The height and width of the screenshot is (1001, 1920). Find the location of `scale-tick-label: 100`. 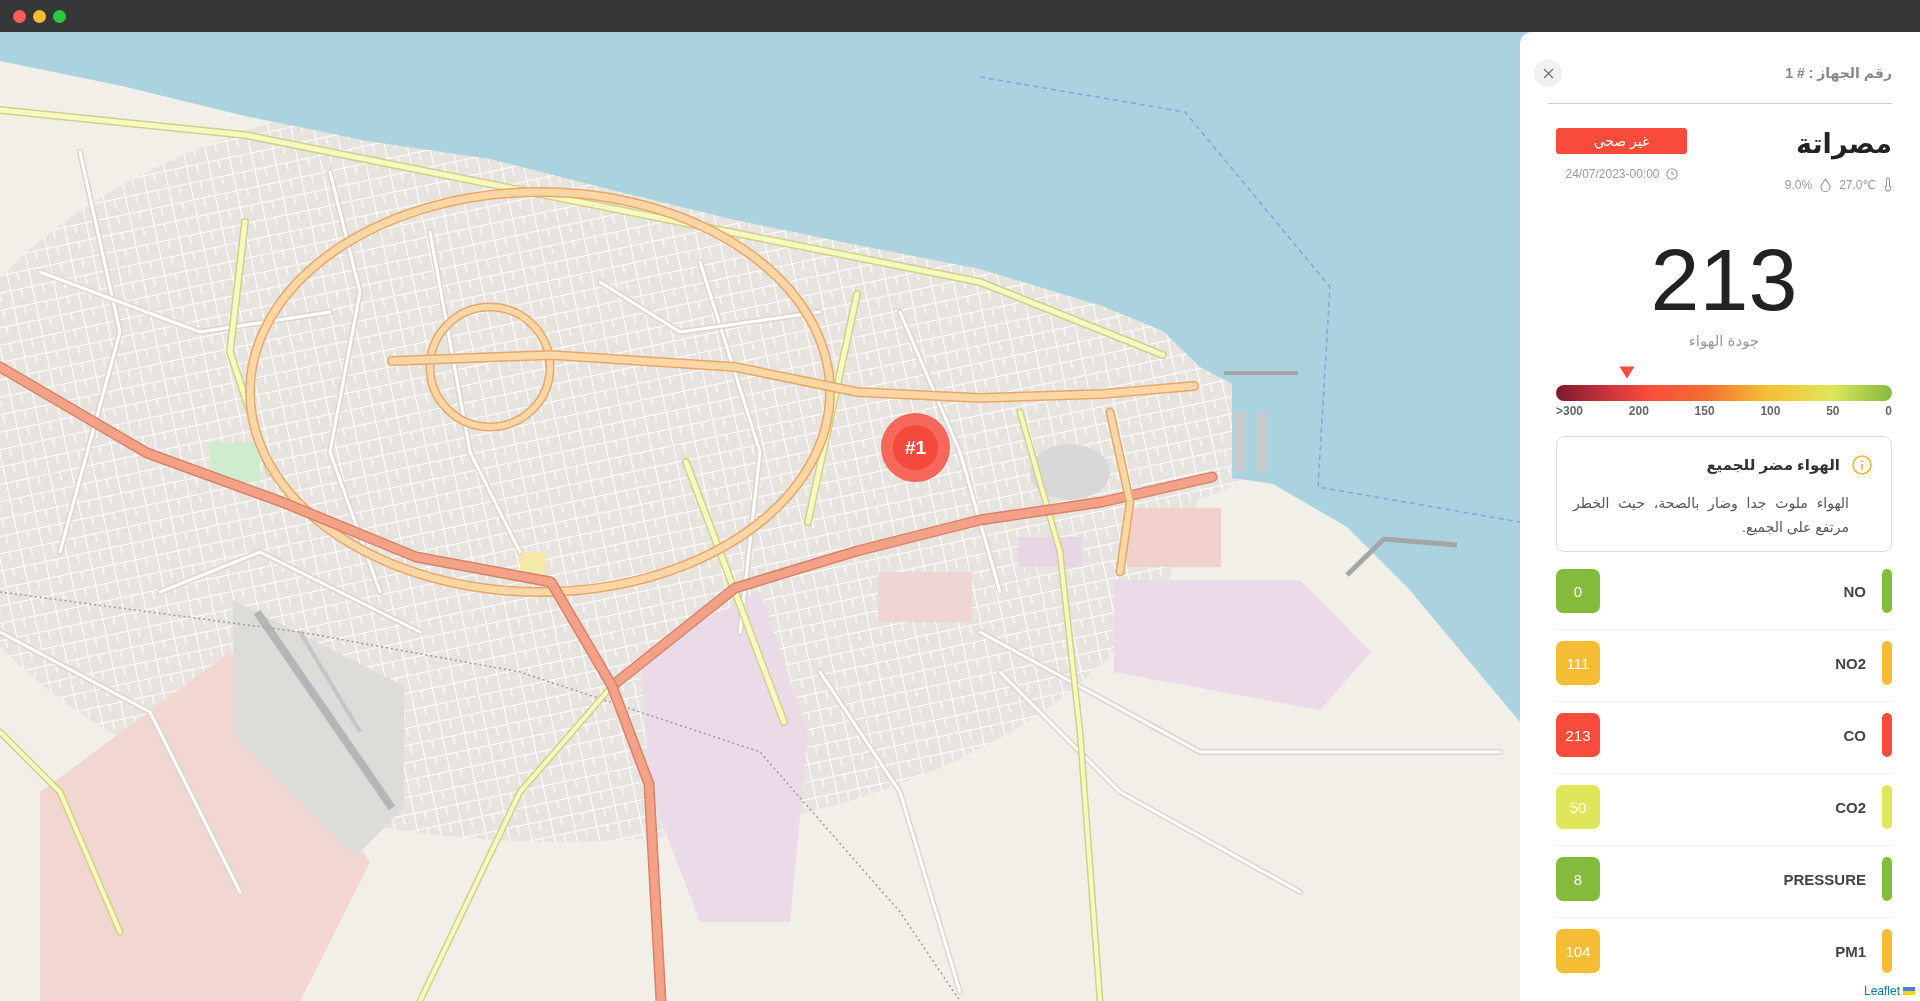

scale-tick-label: 100 is located at coordinates (1770, 411).